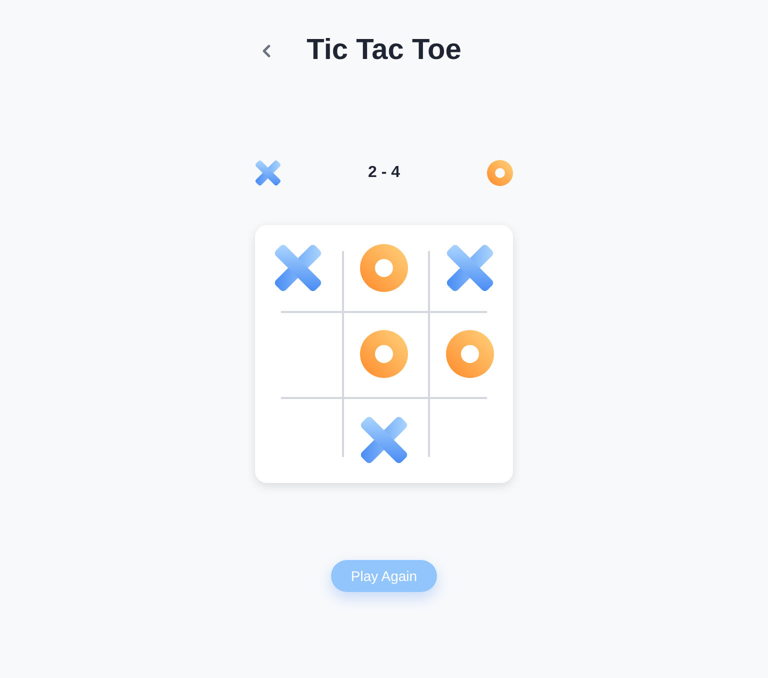 This screenshot has height=678, width=768. What do you see at coordinates (384, 173) in the screenshot?
I see `score-text: 2 - 4` at bounding box center [384, 173].